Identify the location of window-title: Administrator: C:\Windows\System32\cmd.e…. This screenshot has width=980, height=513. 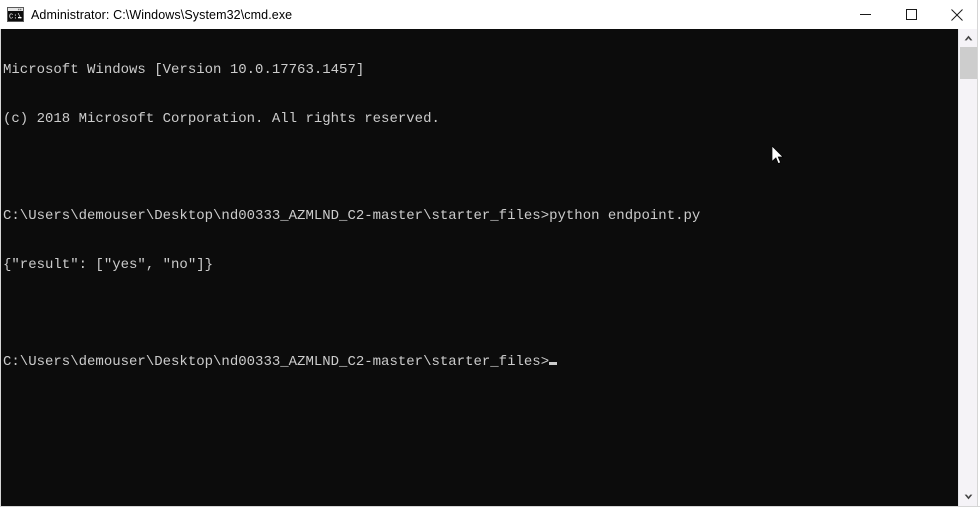
(162, 14).